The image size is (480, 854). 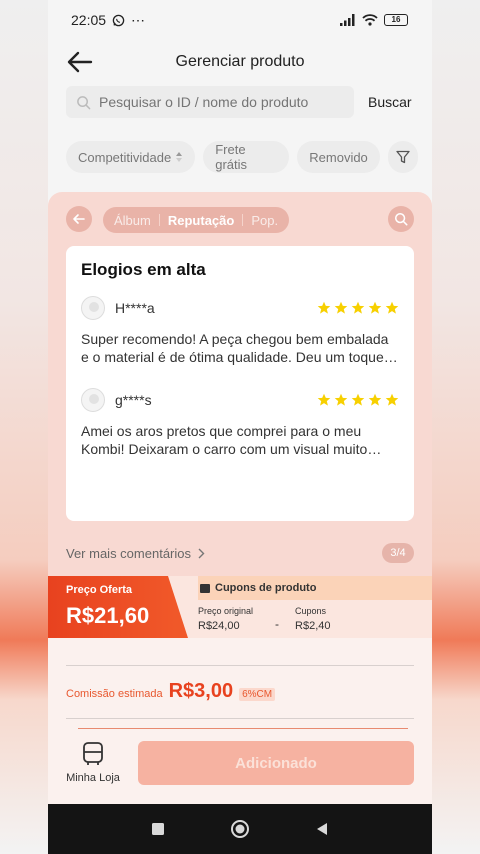 What do you see at coordinates (135, 308) in the screenshot?
I see `review-user: H****a` at bounding box center [135, 308].